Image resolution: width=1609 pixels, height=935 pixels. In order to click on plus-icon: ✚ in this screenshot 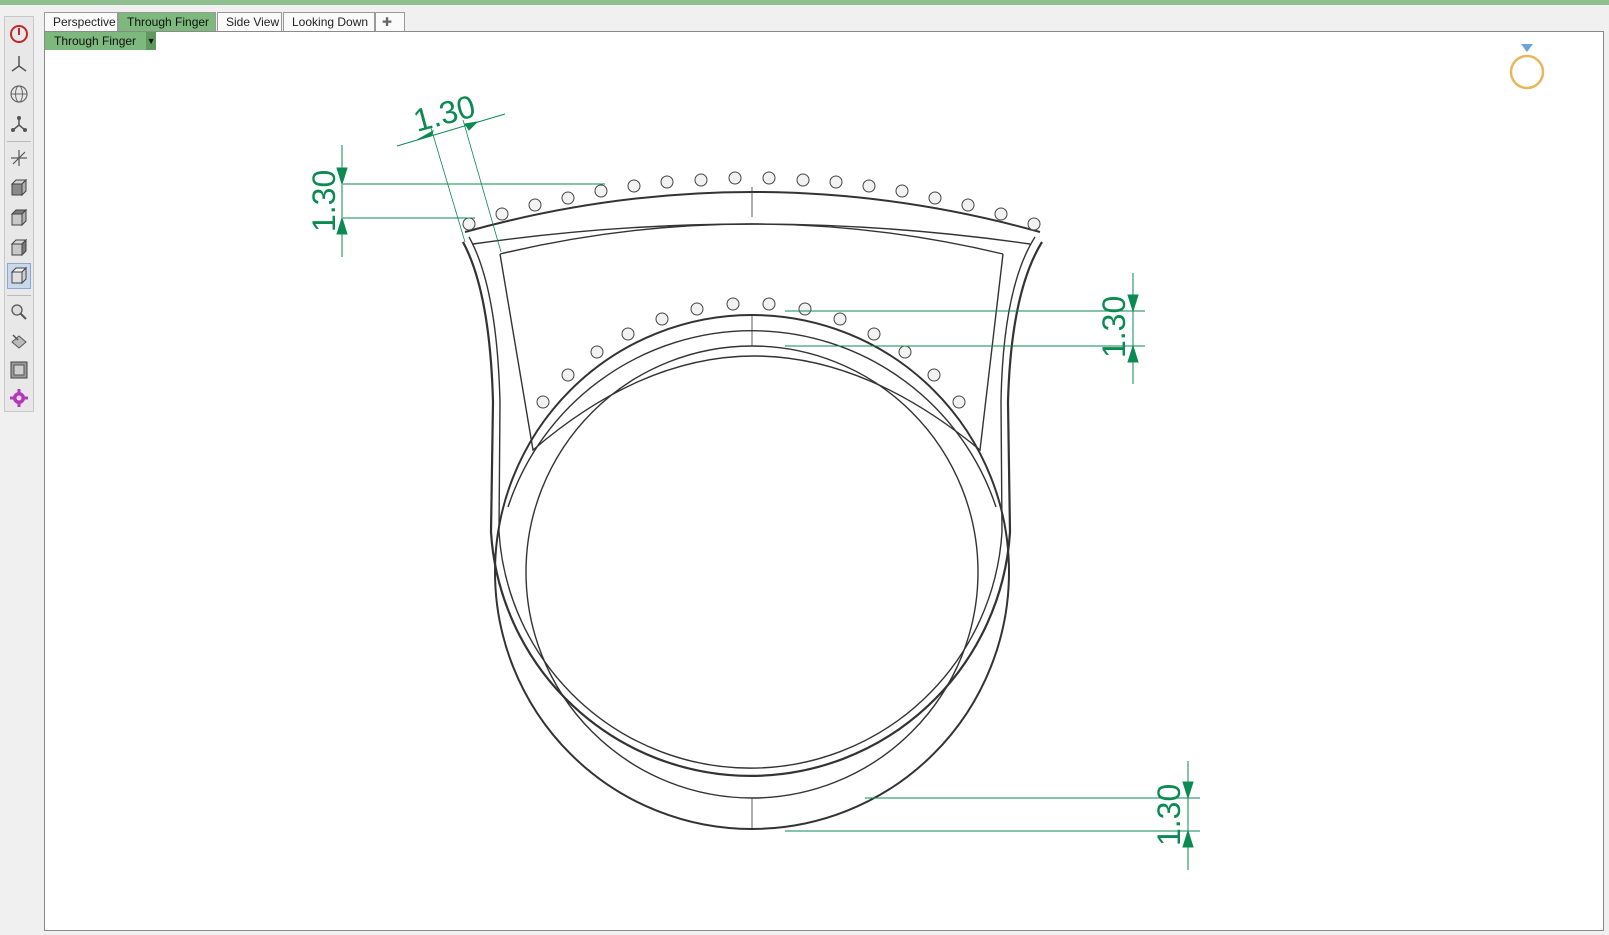, I will do `click(387, 22)`.